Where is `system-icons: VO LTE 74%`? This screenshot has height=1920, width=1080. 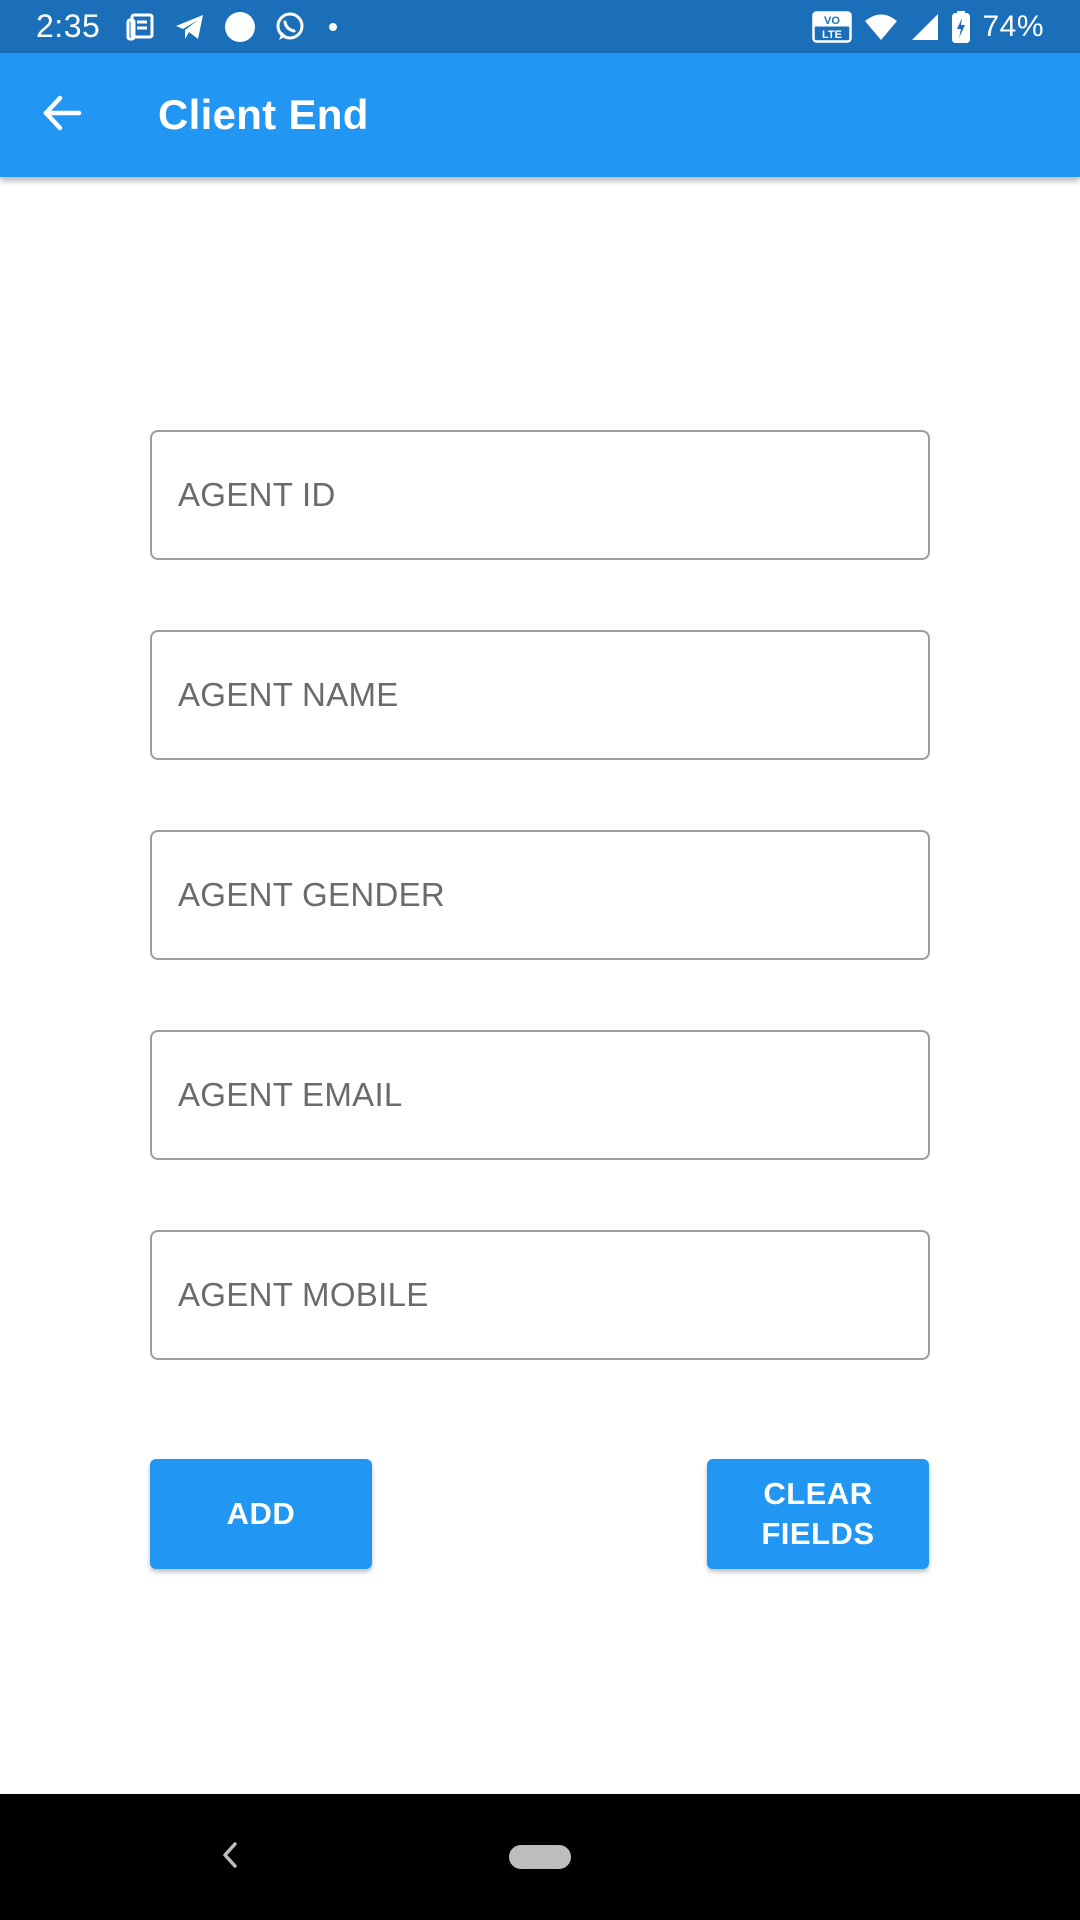 system-icons: VO LTE 74% is located at coordinates (928, 27).